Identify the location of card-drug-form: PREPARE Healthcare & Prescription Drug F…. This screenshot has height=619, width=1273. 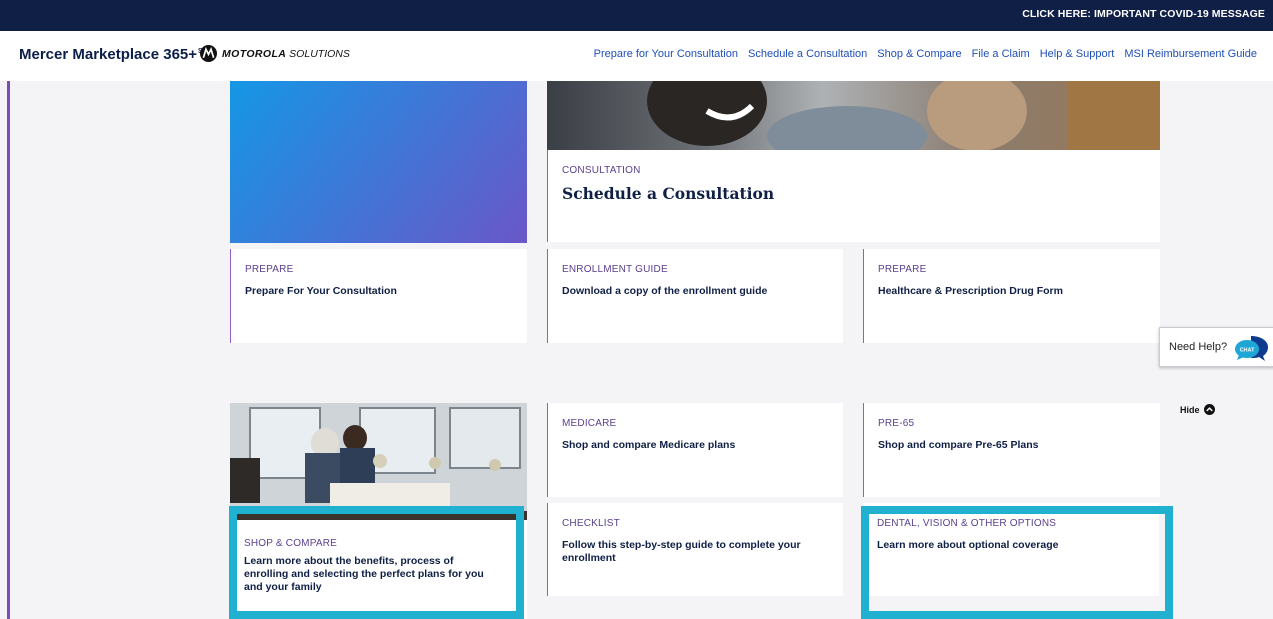
(1011, 296).